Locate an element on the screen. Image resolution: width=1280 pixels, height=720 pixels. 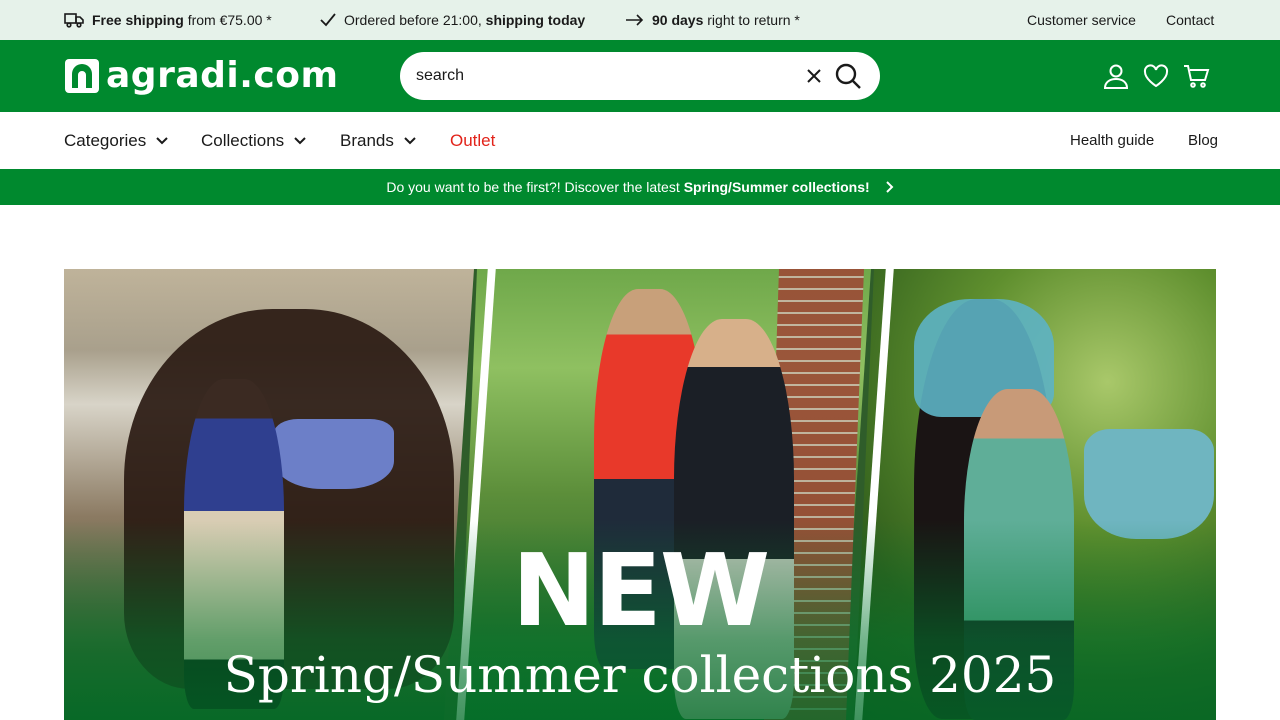
blog-link: Blog is located at coordinates (1203, 140).